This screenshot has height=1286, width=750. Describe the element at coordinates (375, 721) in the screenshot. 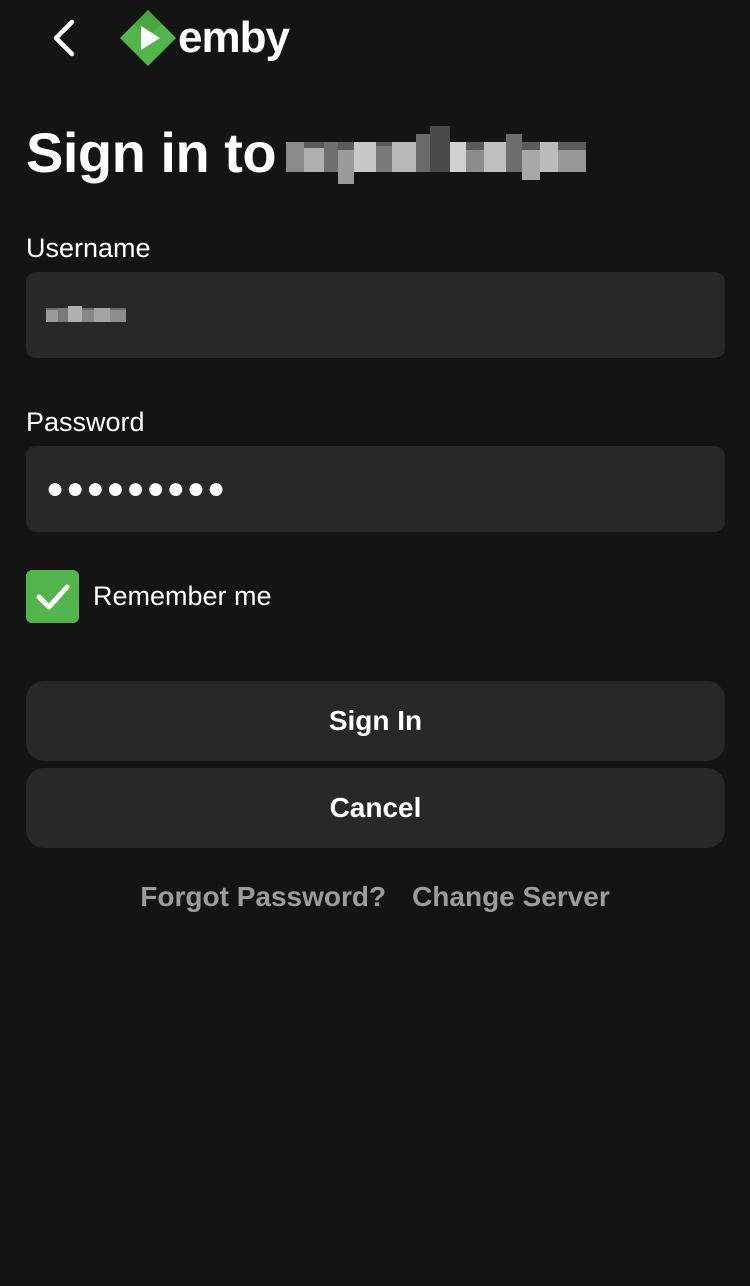

I see `sign-in-button: Sign In` at that location.